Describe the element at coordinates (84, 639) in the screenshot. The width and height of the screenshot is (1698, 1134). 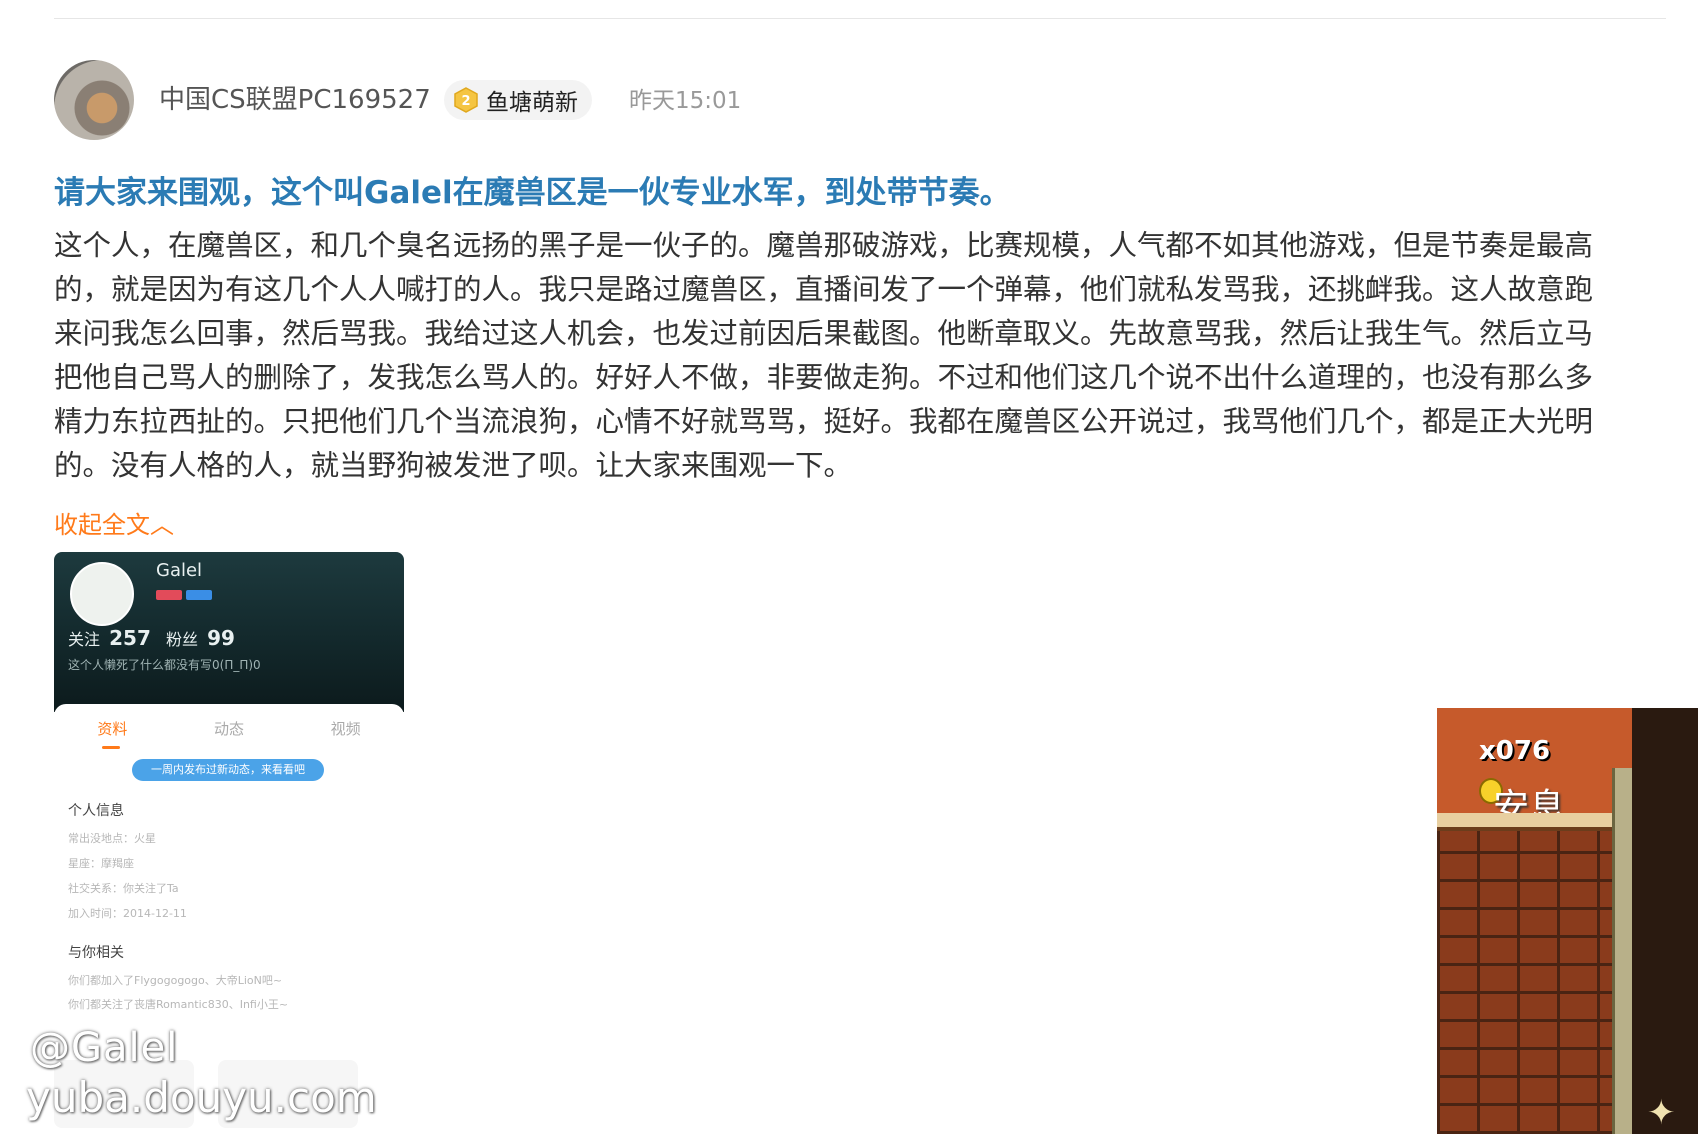
I see `follow-label: 关注` at that location.